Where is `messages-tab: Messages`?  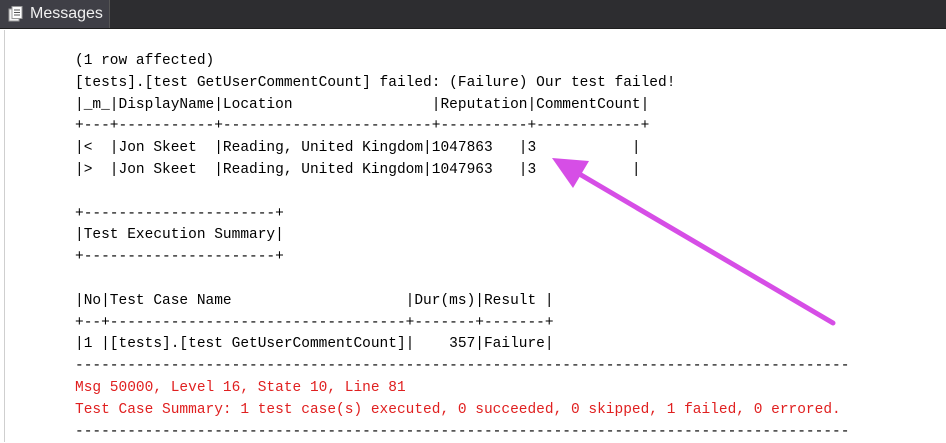 messages-tab: Messages is located at coordinates (55, 14).